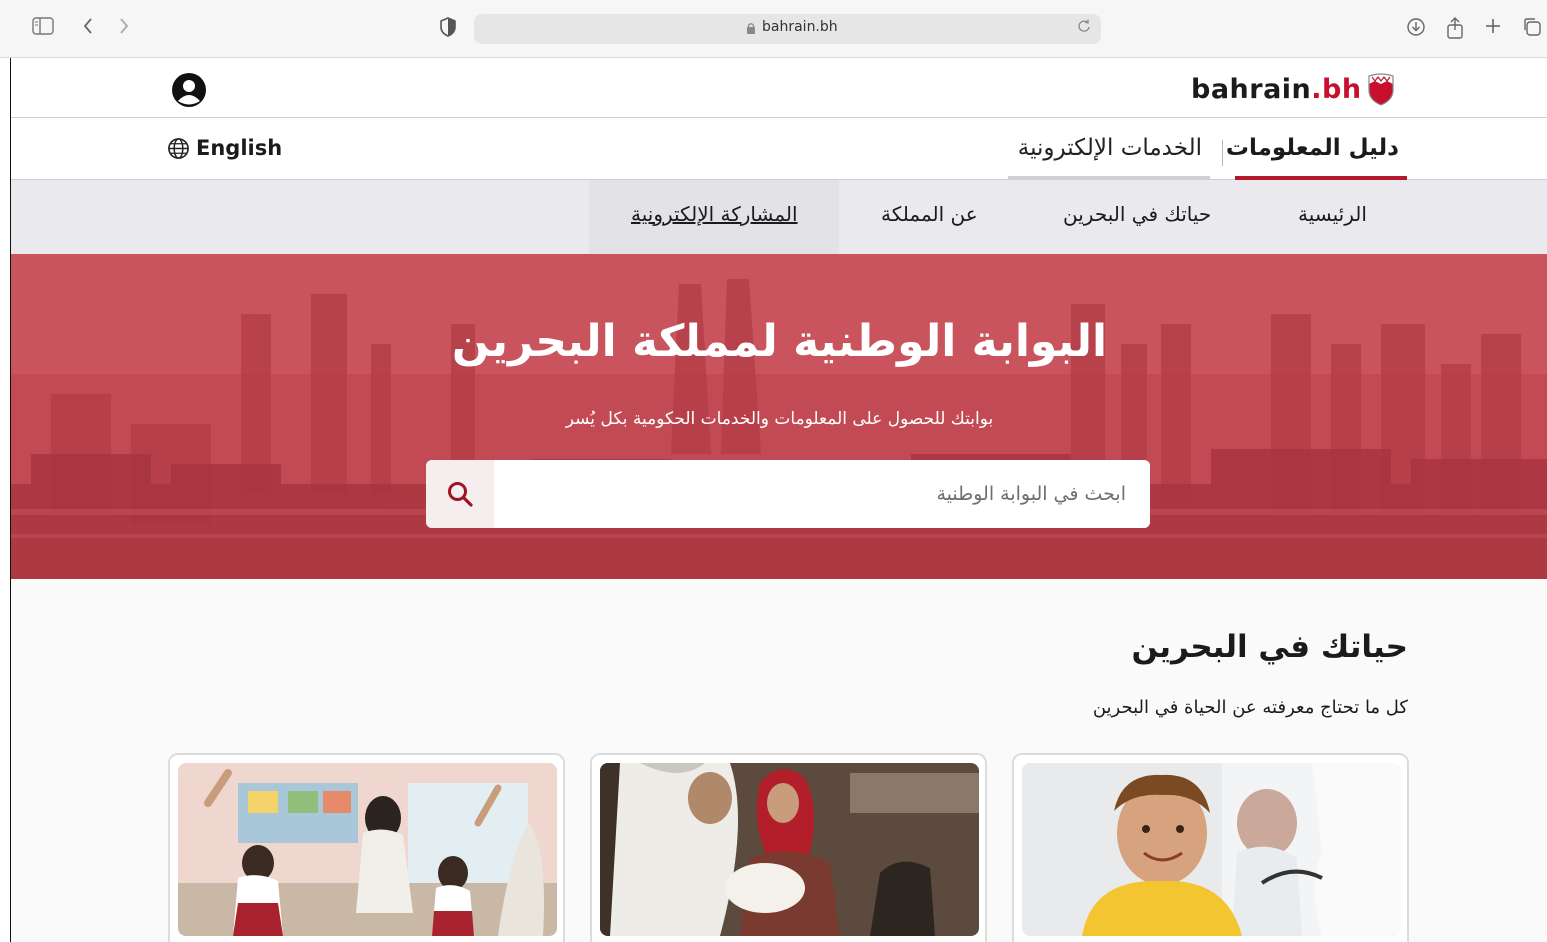 Image resolution: width=1547 pixels, height=942 pixels. What do you see at coordinates (448, 30) in the screenshot?
I see `shield-icon` at bounding box center [448, 30].